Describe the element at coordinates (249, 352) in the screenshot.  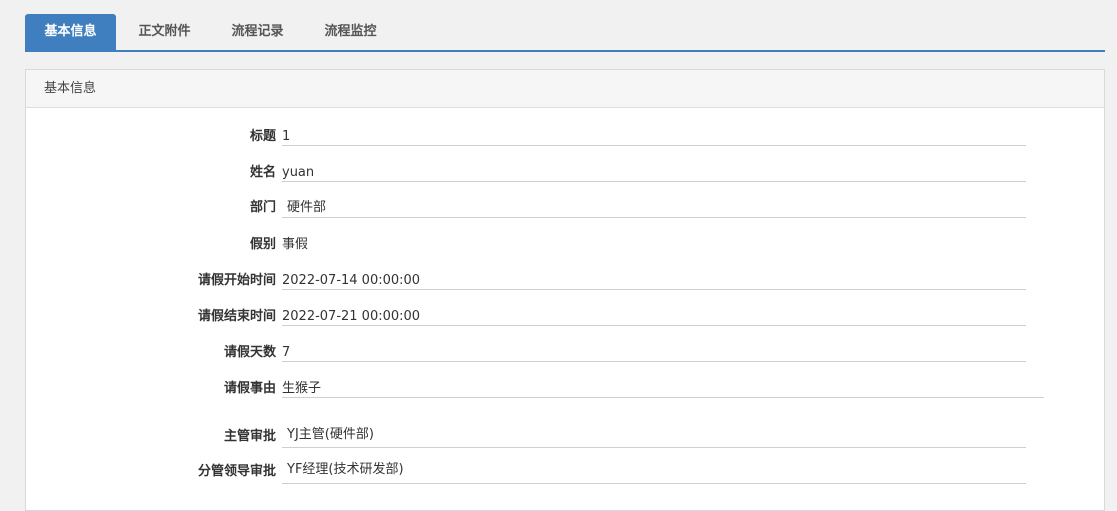
I see `field-label-days: 请假天数` at that location.